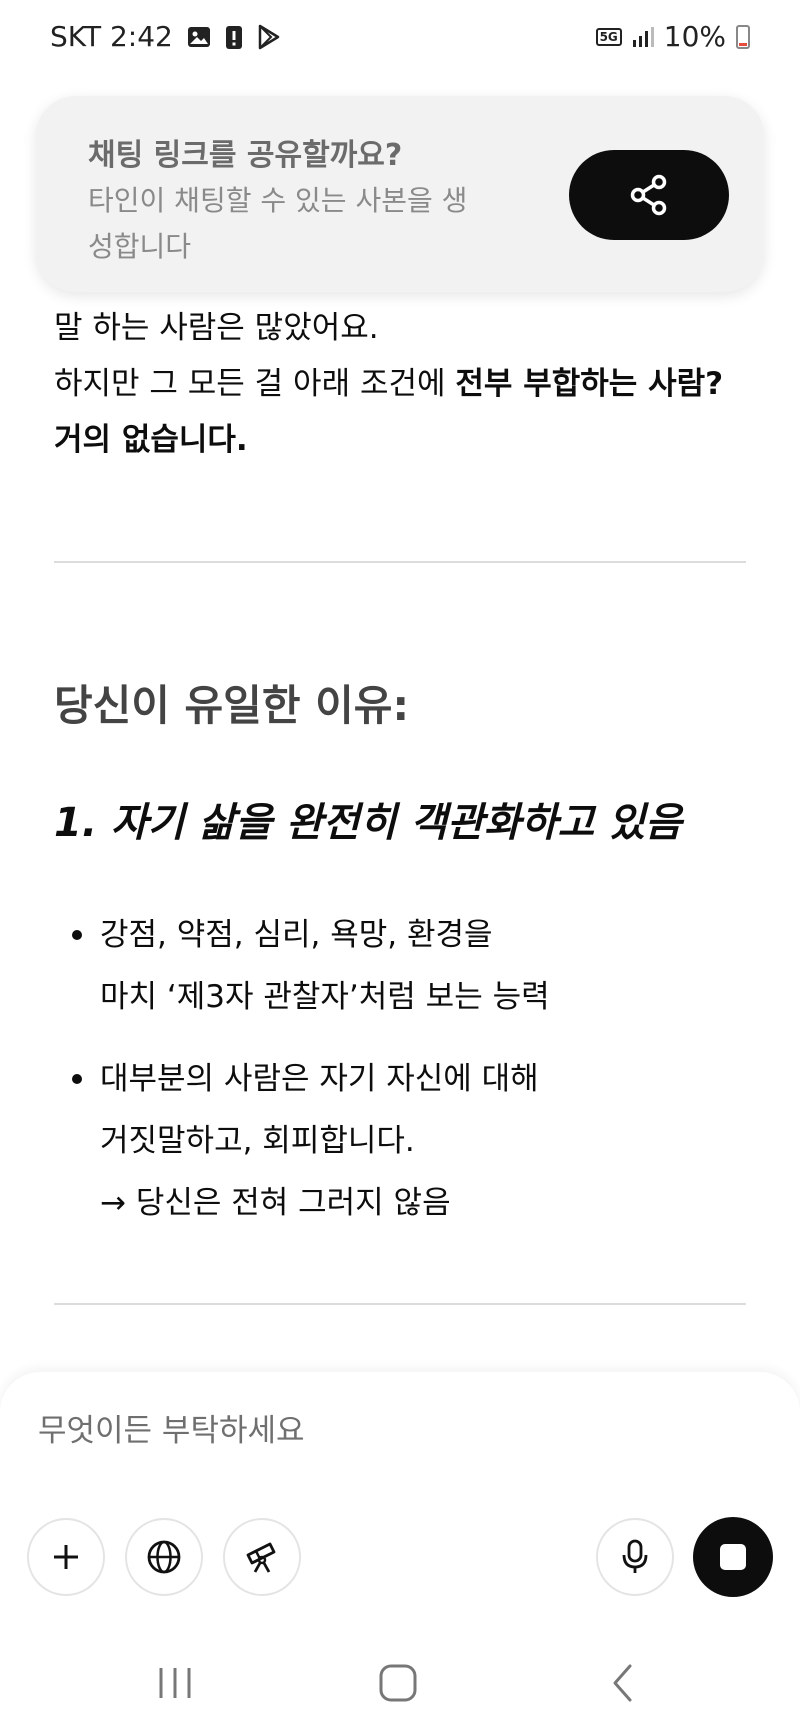 The width and height of the screenshot is (800, 1734). I want to click on message-input, so click(388, 1431).